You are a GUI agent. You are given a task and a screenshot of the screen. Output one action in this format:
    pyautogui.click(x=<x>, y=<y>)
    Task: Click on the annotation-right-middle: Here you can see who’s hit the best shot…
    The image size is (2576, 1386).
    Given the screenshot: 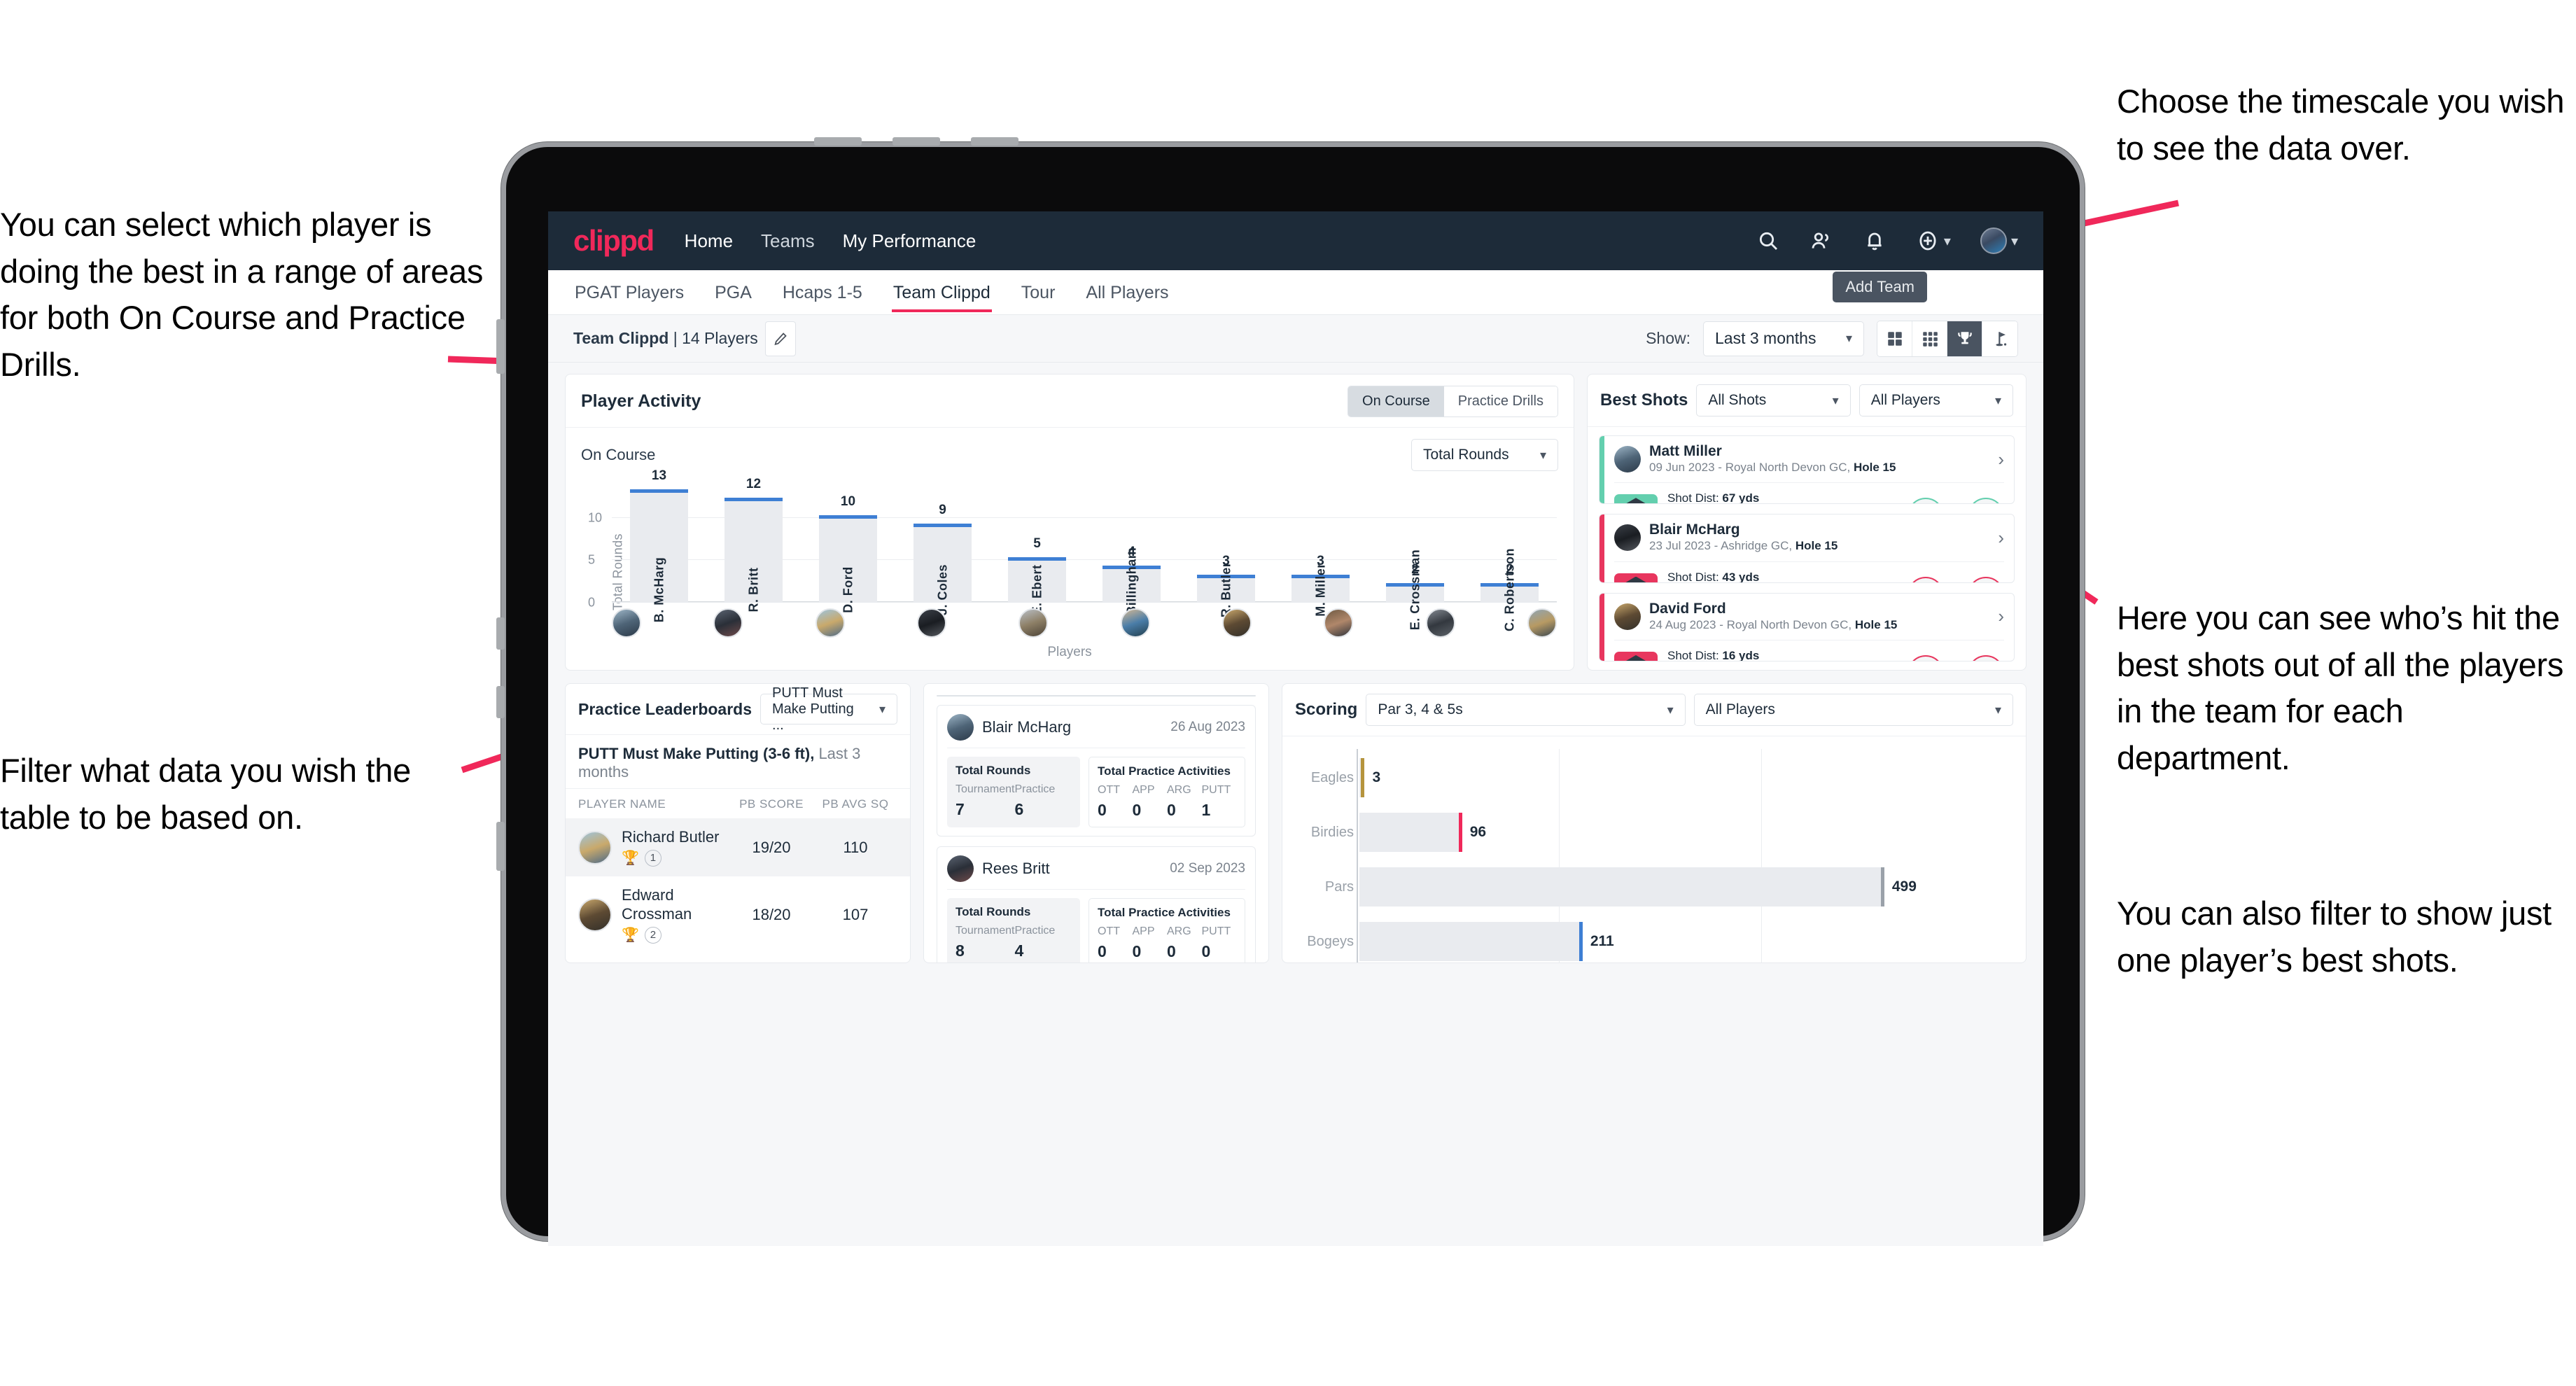 What is the action you would take?
    pyautogui.click(x=2340, y=688)
    